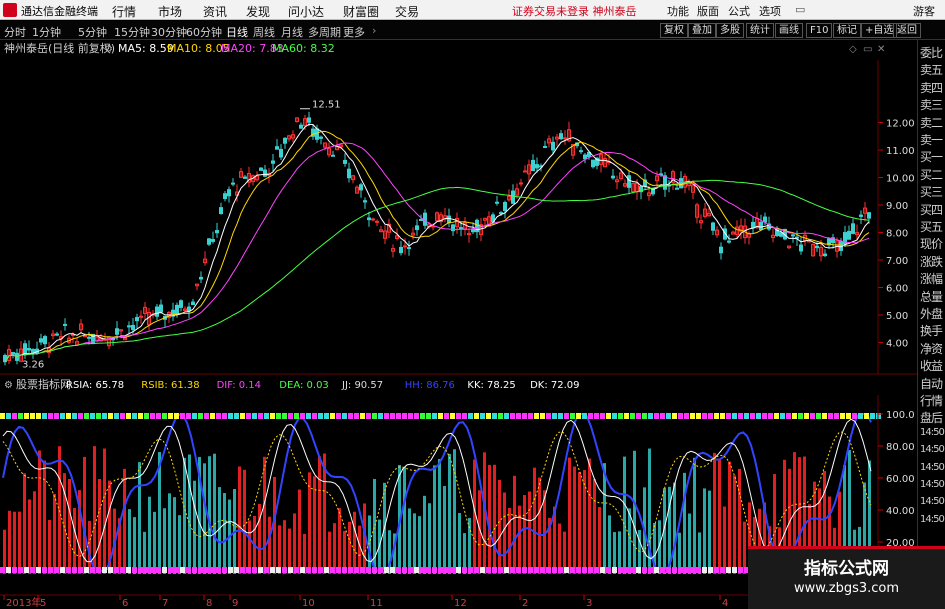 The height and width of the screenshot is (609, 945). What do you see at coordinates (215, 11) in the screenshot?
I see `menu-news: 资讯` at bounding box center [215, 11].